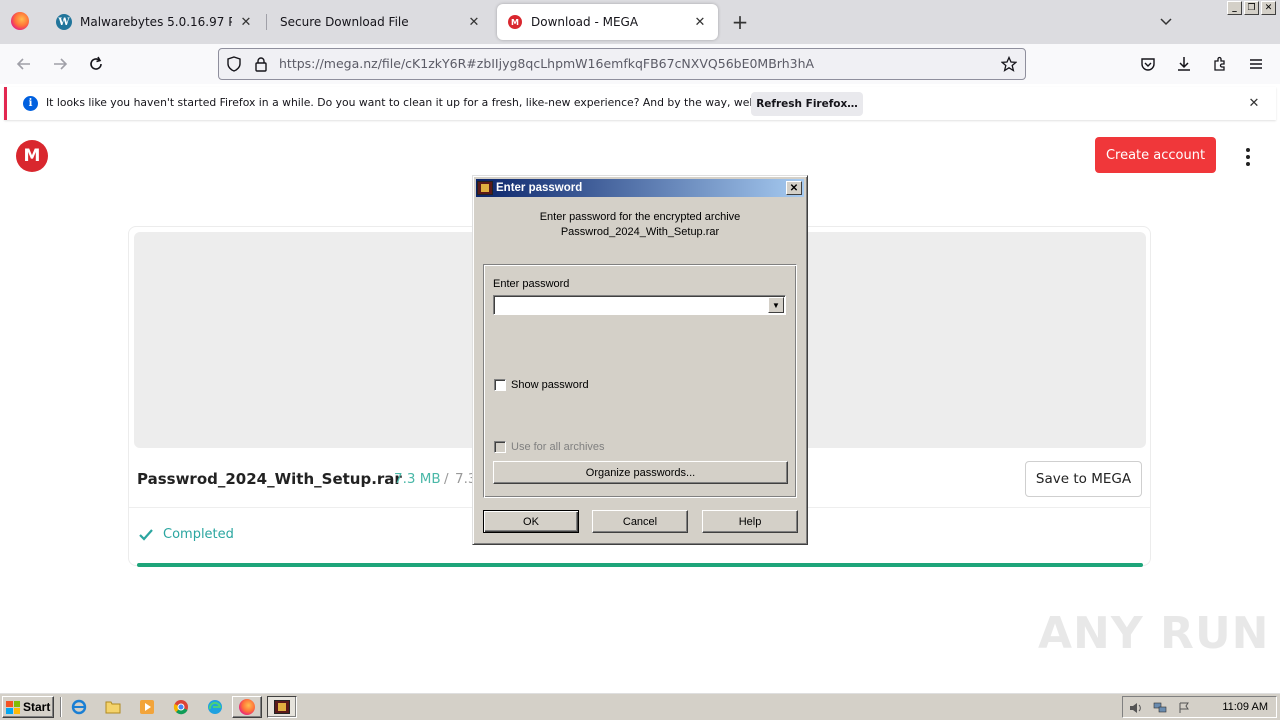 The image size is (1280, 720). I want to click on reload-icon, so click(96, 64).